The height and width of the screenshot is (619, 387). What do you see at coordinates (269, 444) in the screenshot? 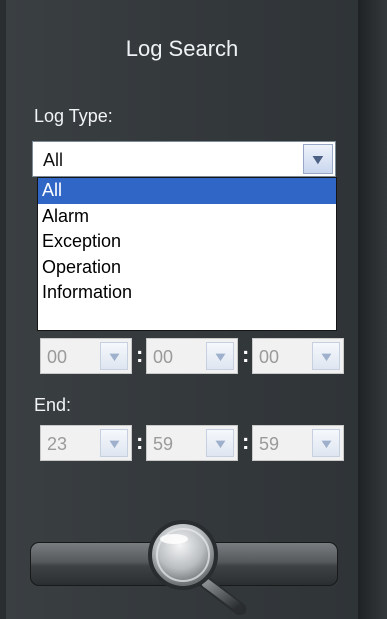
I see `end-second-value: 59` at bounding box center [269, 444].